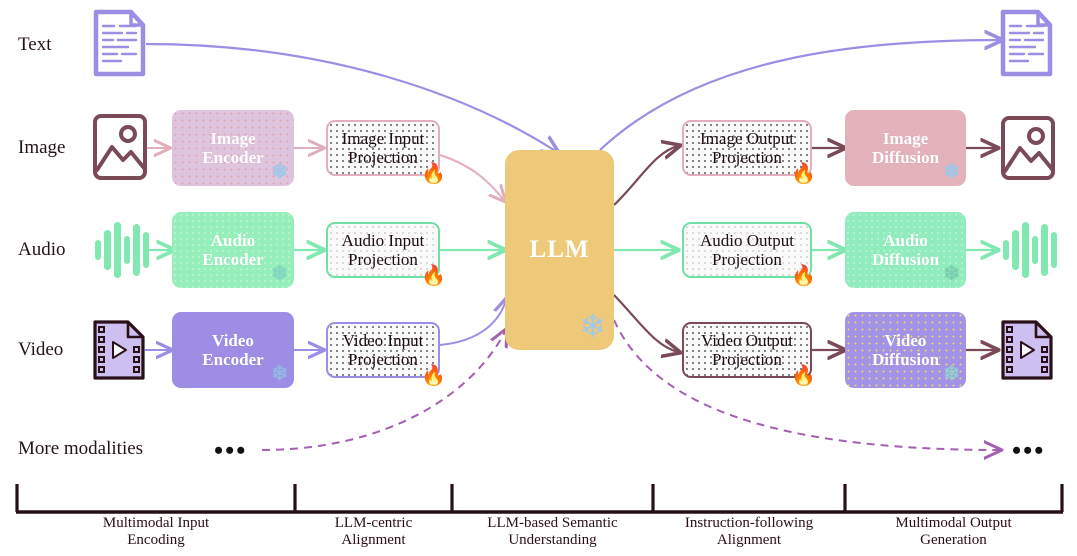 The height and width of the screenshot is (556, 1077). I want to click on llm-block: LLM ❄, so click(559, 250).